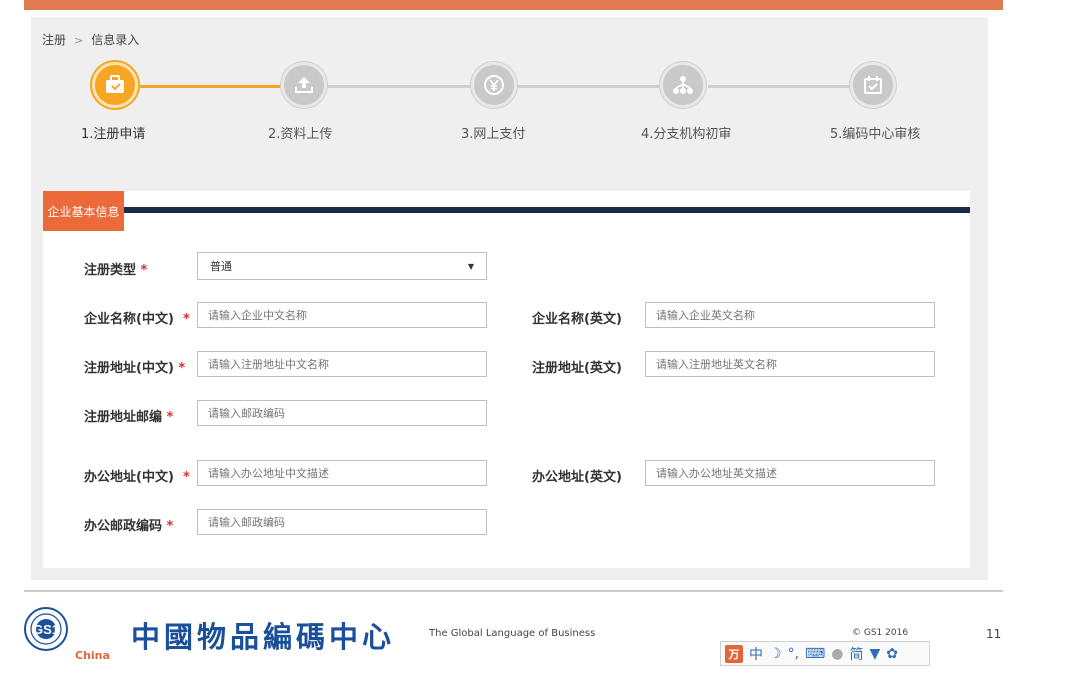 The width and height of the screenshot is (1069, 684). Describe the element at coordinates (547, 210) in the screenshot. I see `section-title-bar` at that location.